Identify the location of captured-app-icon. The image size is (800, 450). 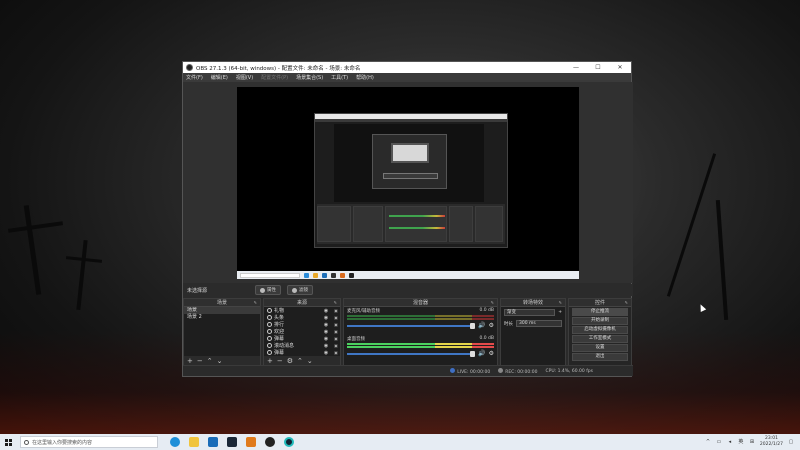
(315, 275).